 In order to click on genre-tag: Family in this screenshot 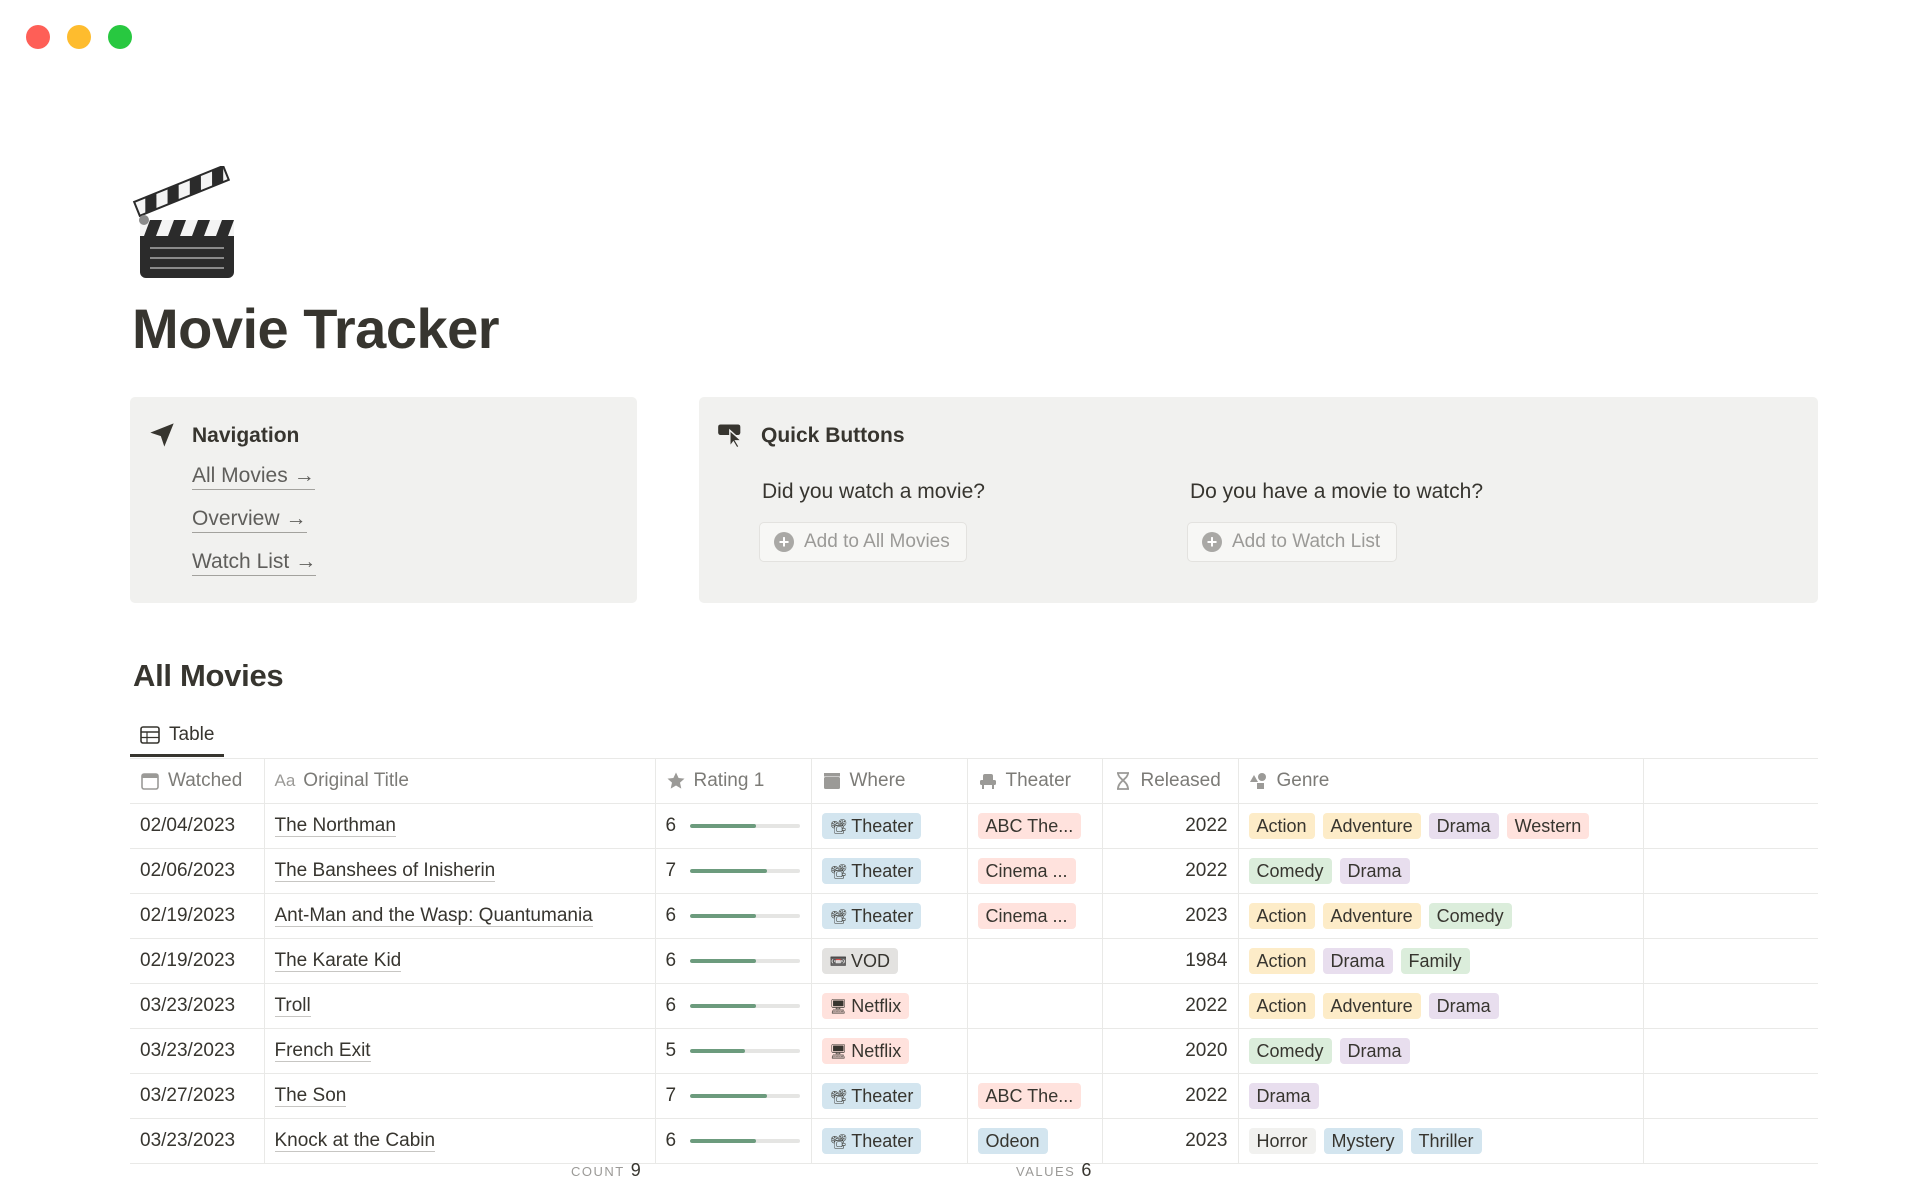, I will do `click(1435, 961)`.